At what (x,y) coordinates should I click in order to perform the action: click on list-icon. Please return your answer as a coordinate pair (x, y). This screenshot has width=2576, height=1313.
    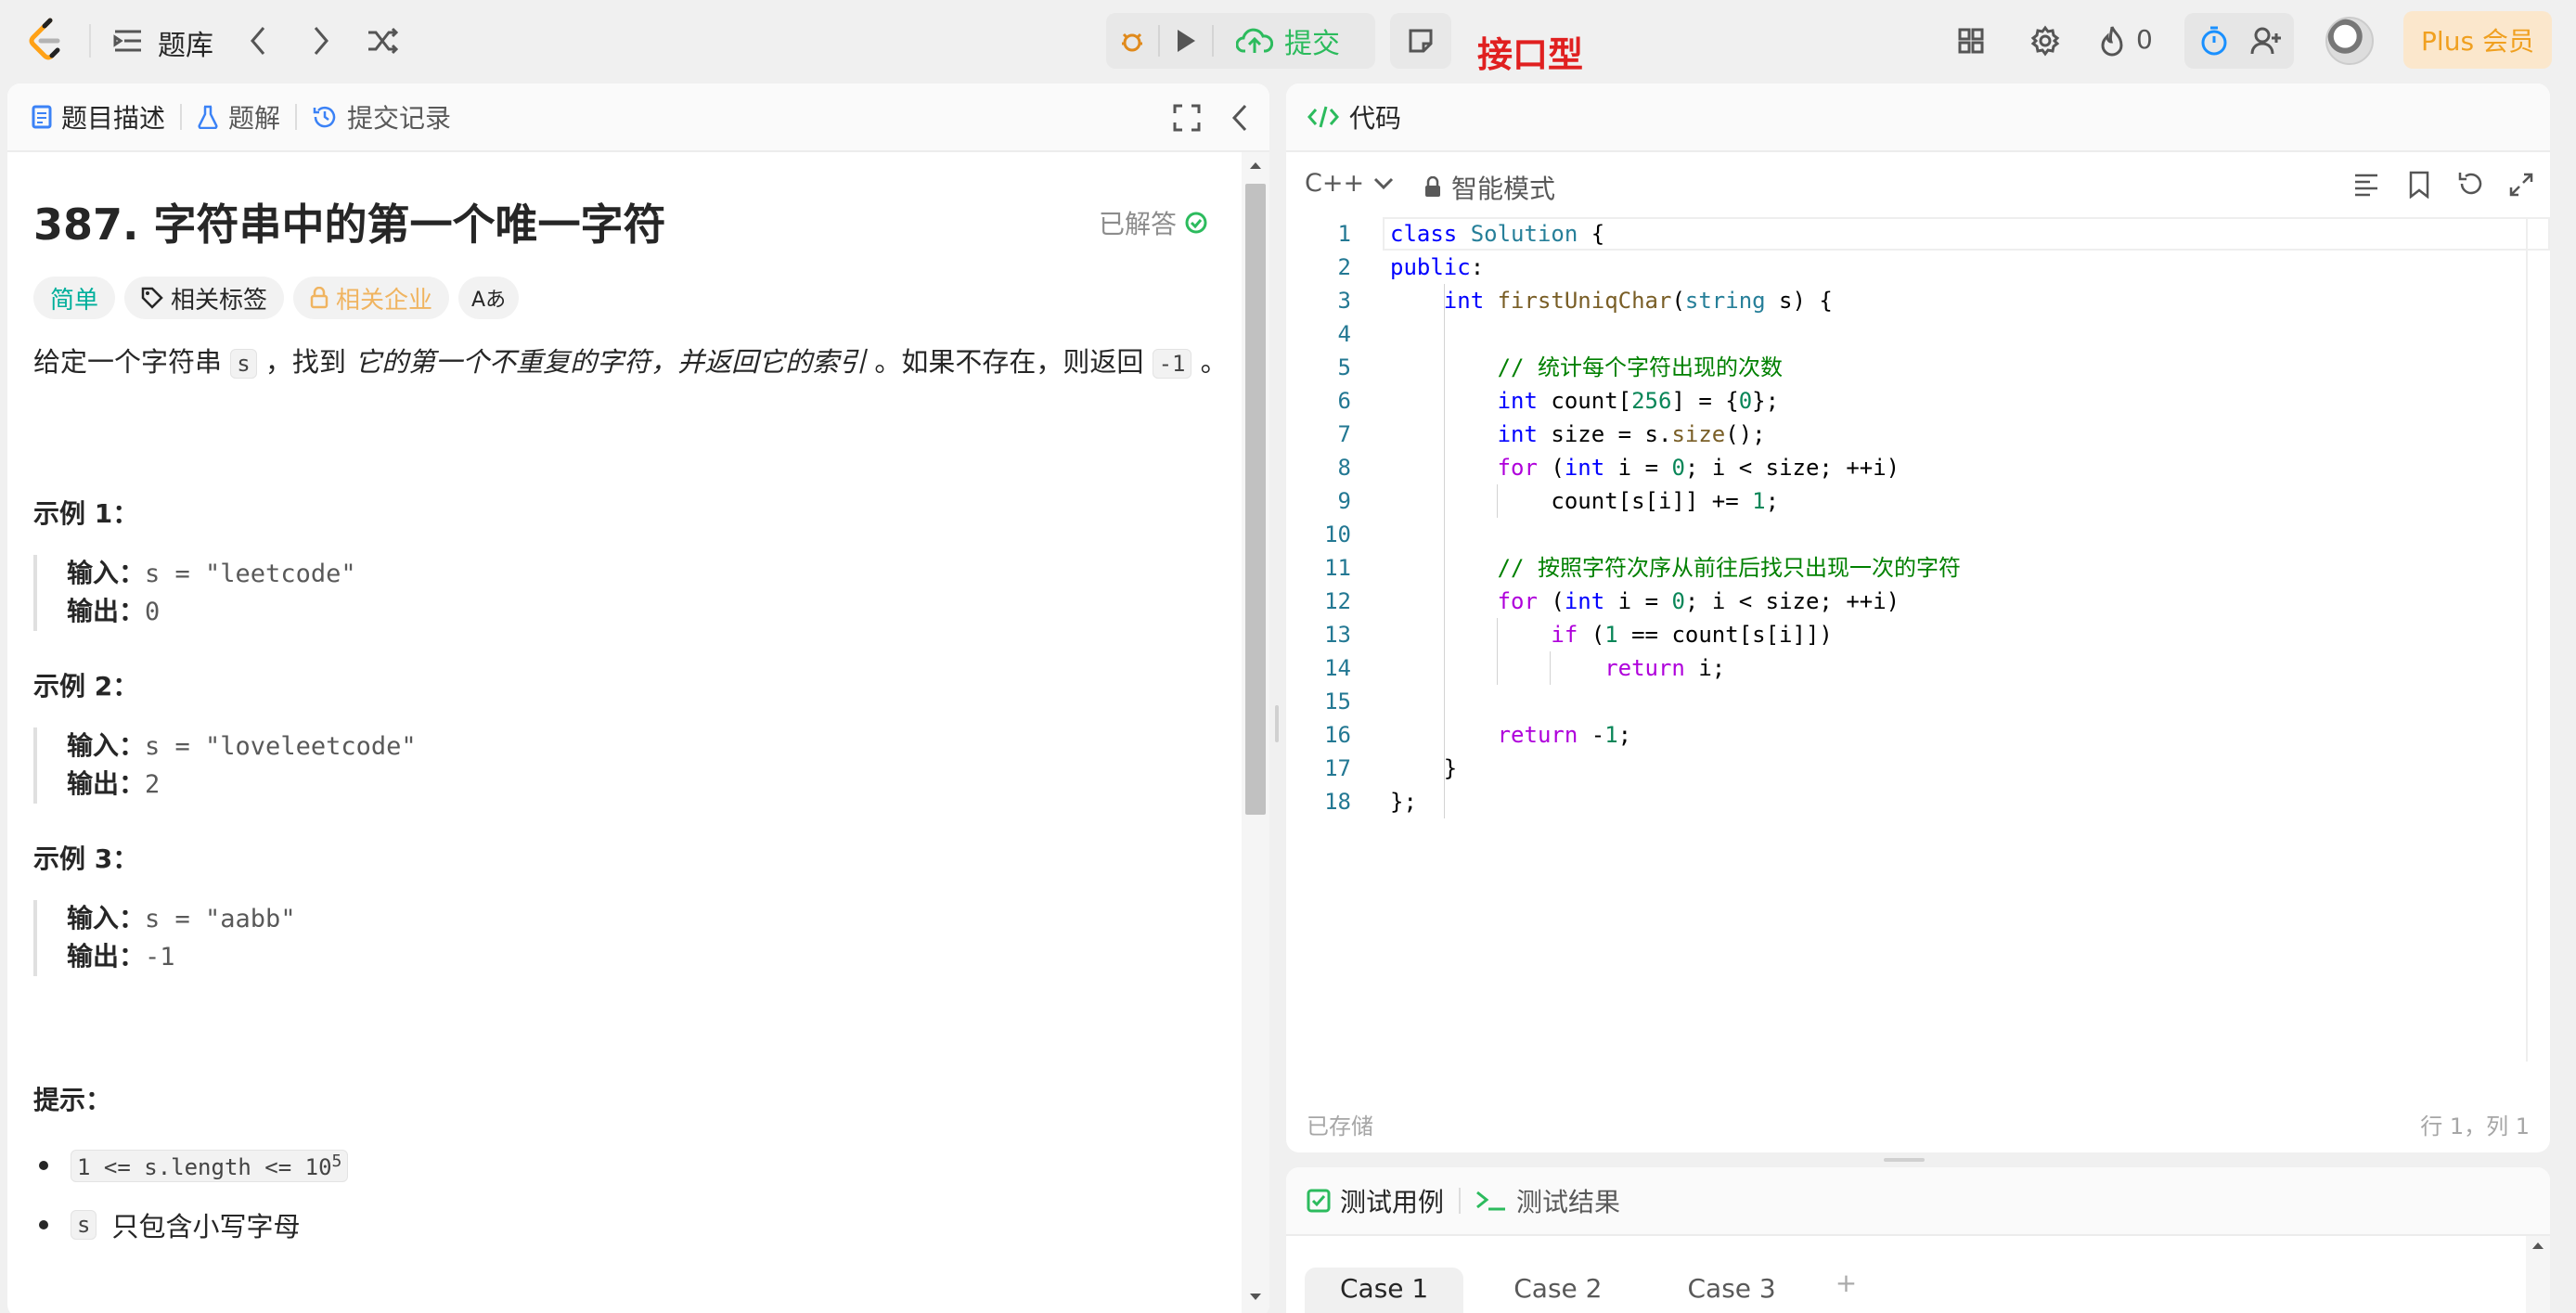
    Looking at the image, I should click on (128, 40).